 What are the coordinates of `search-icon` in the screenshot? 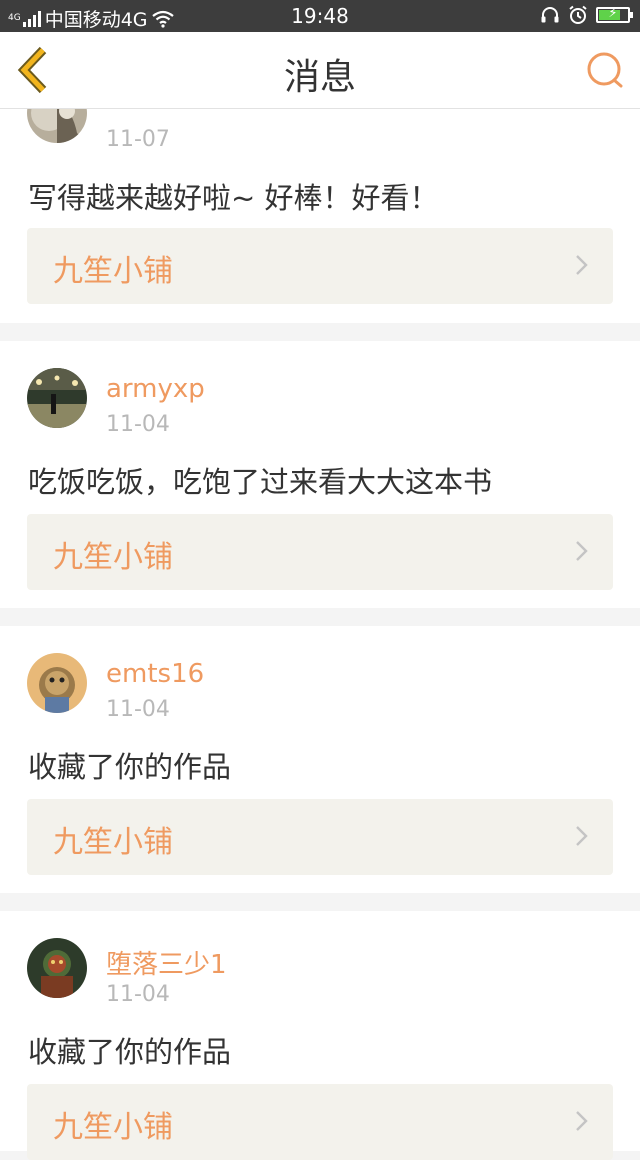 It's located at (605, 70).